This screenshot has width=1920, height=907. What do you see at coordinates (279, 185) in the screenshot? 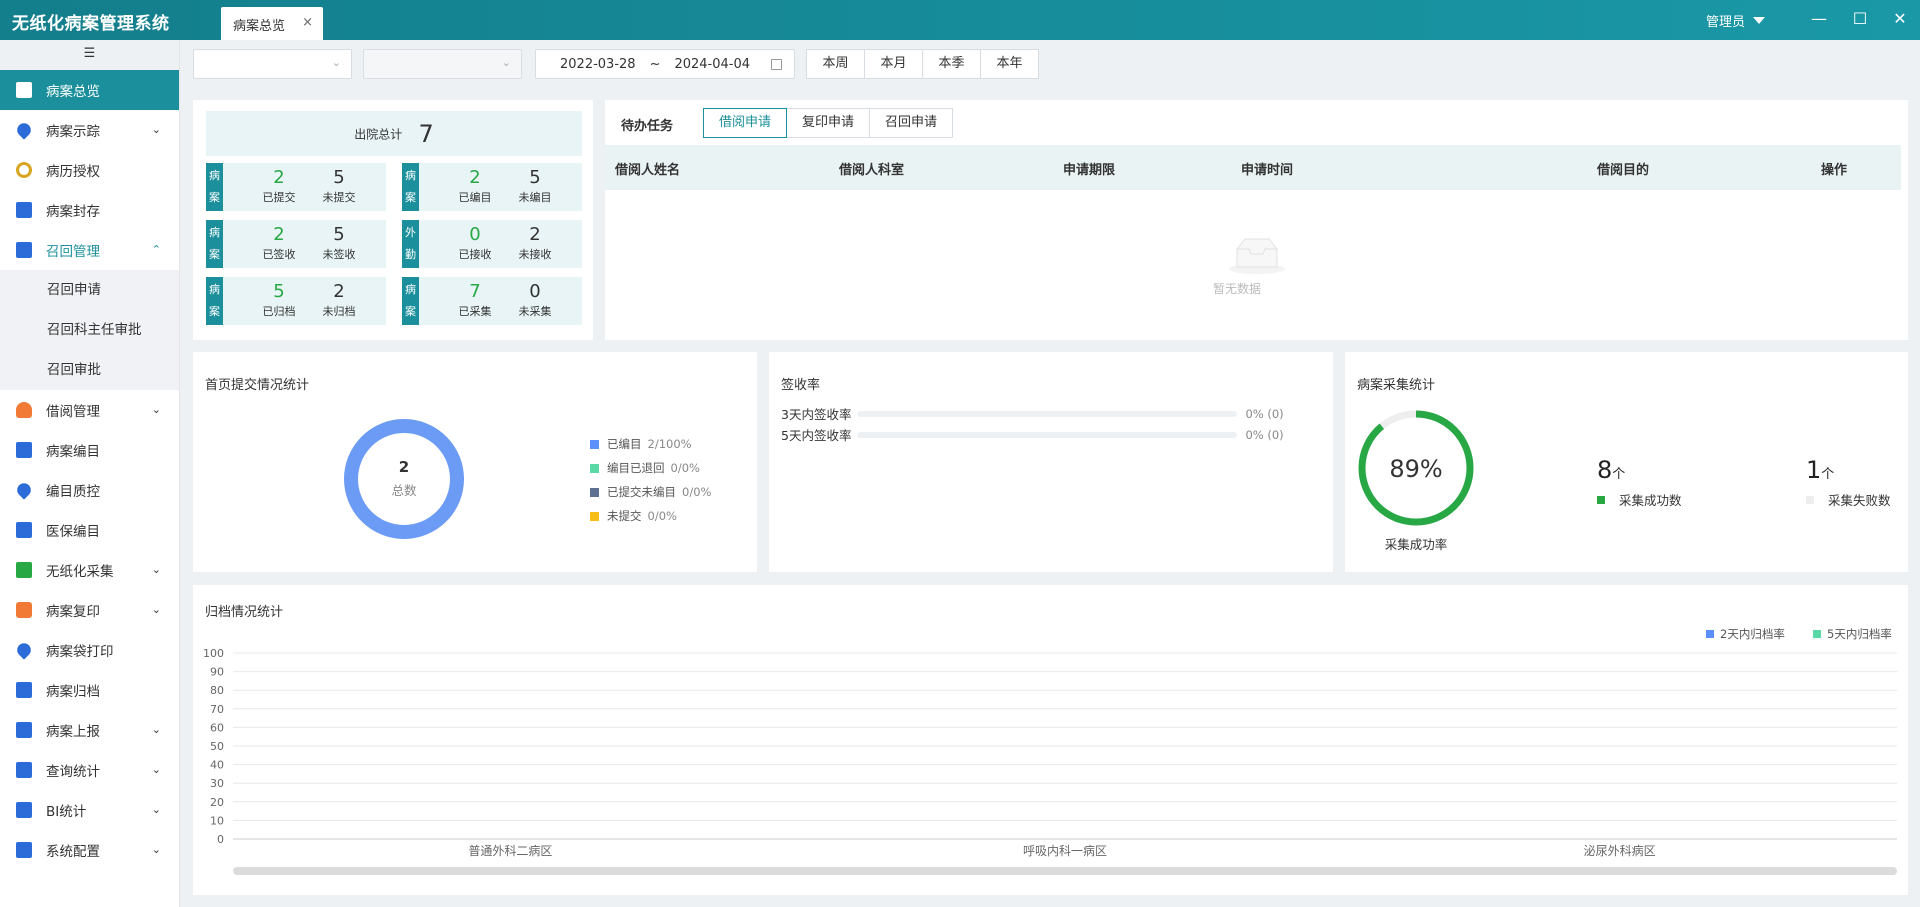
I see `stat-done: 2 已提交` at bounding box center [279, 185].